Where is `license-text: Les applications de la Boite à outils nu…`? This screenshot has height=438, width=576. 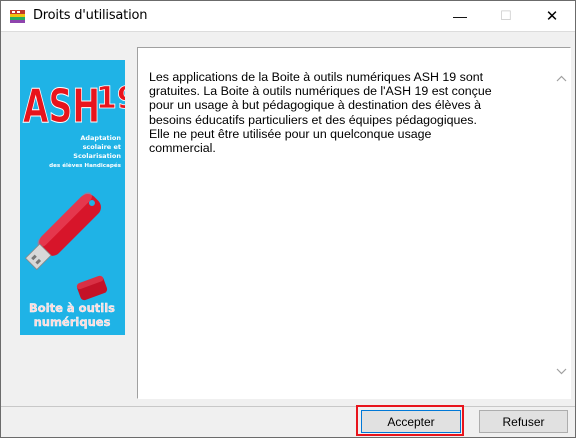 license-text: Les applications de la Boite à outils nu… is located at coordinates (320, 113).